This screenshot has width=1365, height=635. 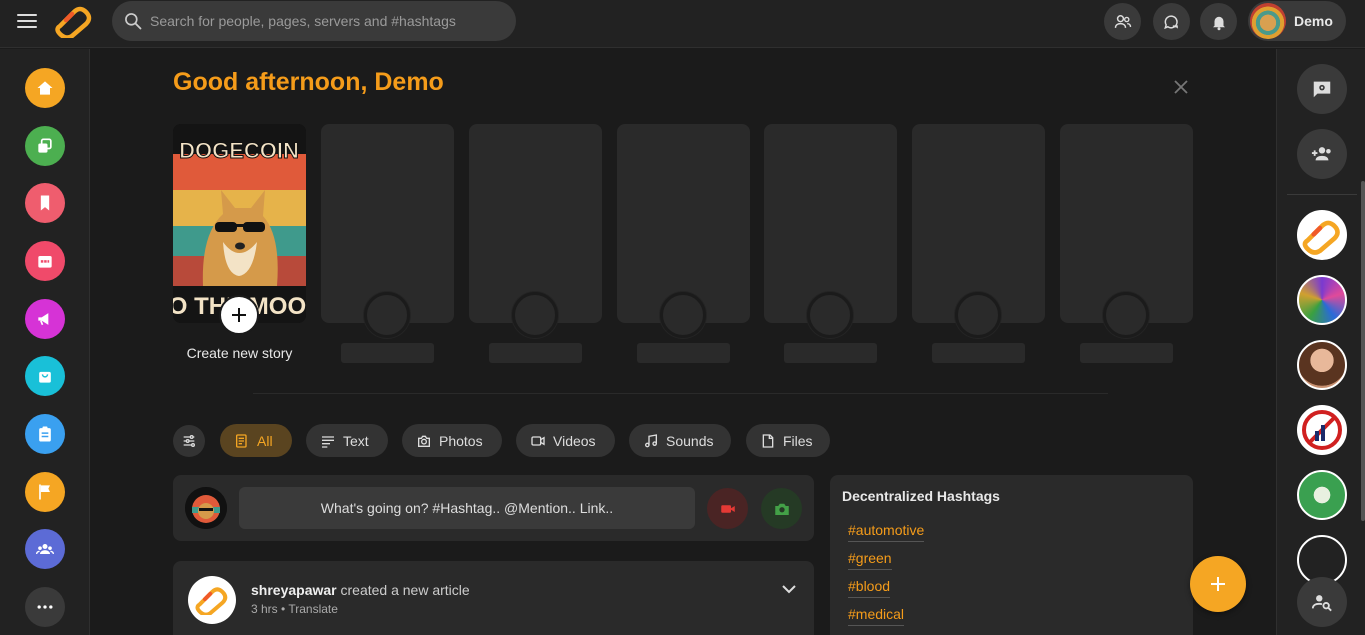 What do you see at coordinates (256, 440) in the screenshot?
I see `tab-all: All` at bounding box center [256, 440].